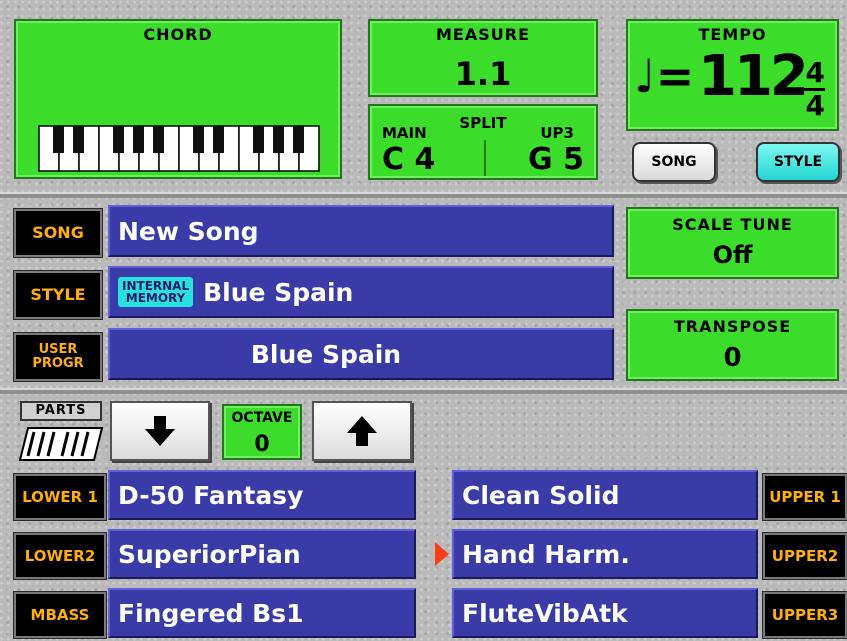  Describe the element at coordinates (815, 72) in the screenshot. I see `time-sig-top: 4` at that location.